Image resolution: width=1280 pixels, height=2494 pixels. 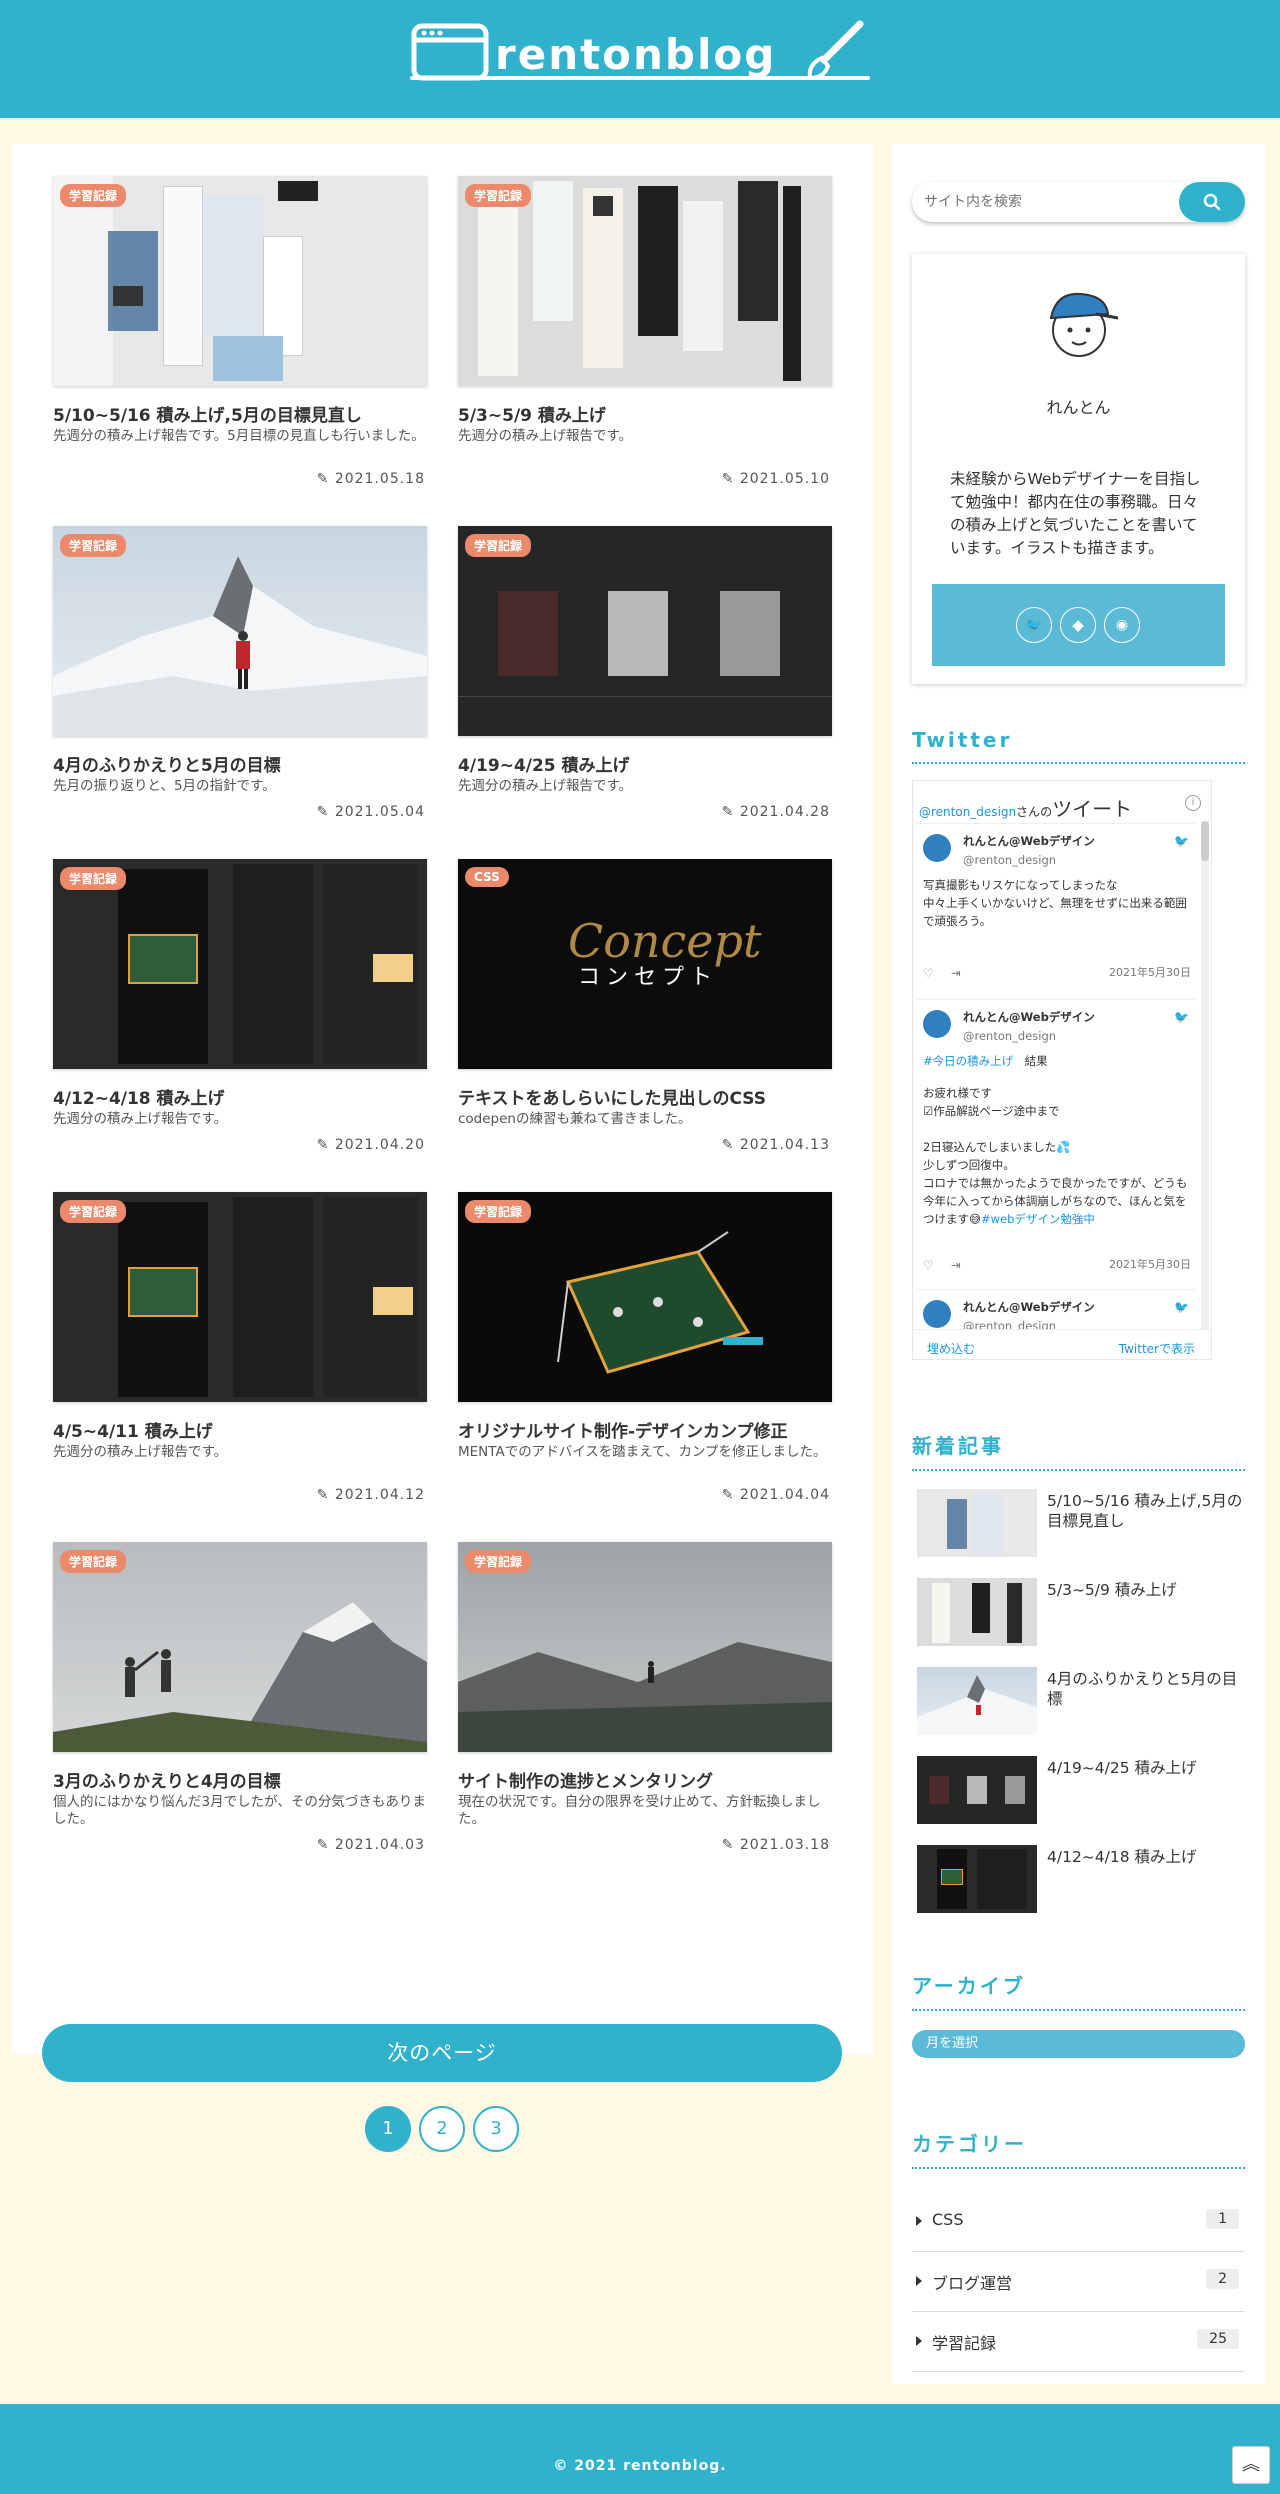 What do you see at coordinates (1251, 2465) in the screenshot?
I see `back-to-top-button: ︽` at bounding box center [1251, 2465].